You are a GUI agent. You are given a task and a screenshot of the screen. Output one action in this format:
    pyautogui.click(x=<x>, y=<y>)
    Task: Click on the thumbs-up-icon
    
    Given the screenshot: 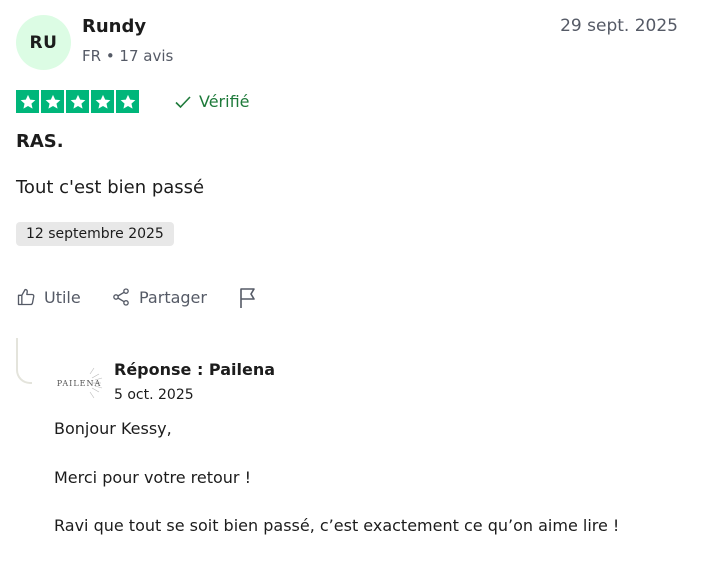 What is the action you would take?
    pyautogui.click(x=26, y=297)
    